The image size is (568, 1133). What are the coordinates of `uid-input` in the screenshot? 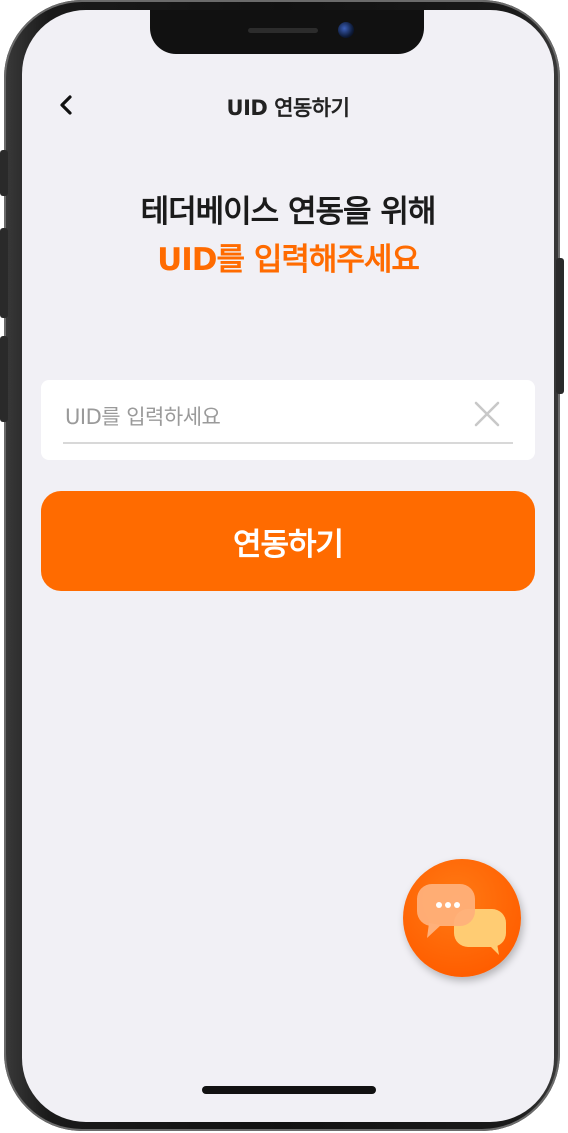 It's located at (265, 417).